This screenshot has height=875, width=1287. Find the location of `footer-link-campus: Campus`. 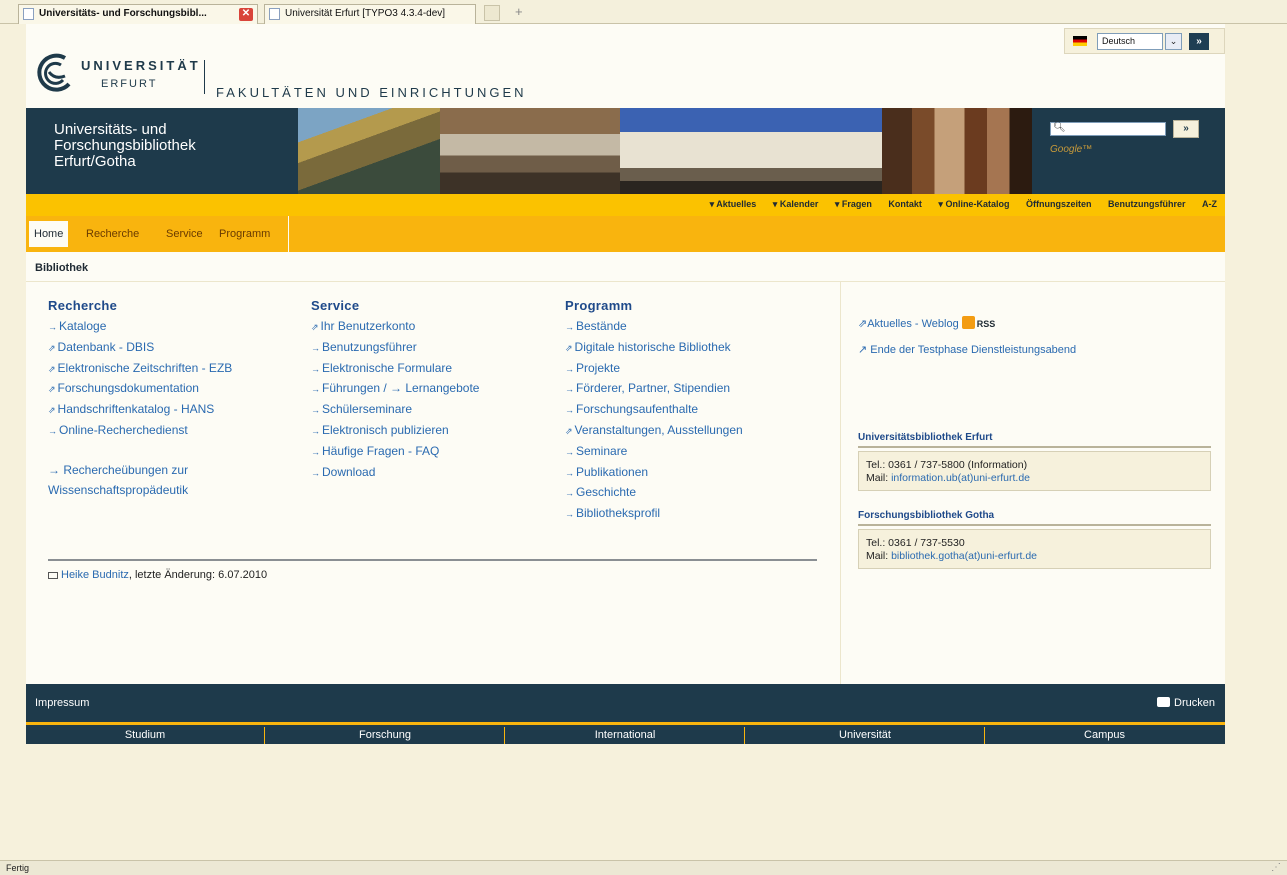

footer-link-campus: Campus is located at coordinates (1104, 735).